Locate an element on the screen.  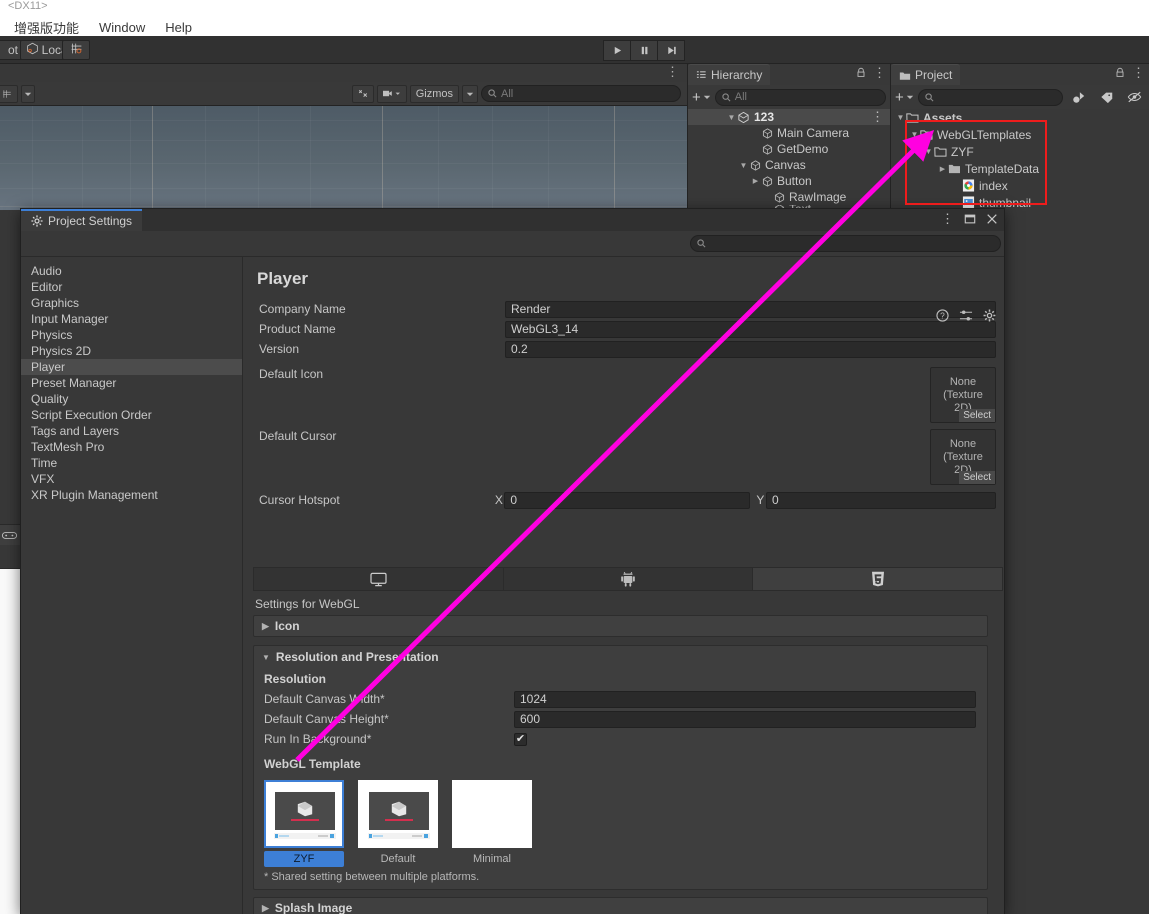
filter-type-icon is located at coordinates (1079, 97).